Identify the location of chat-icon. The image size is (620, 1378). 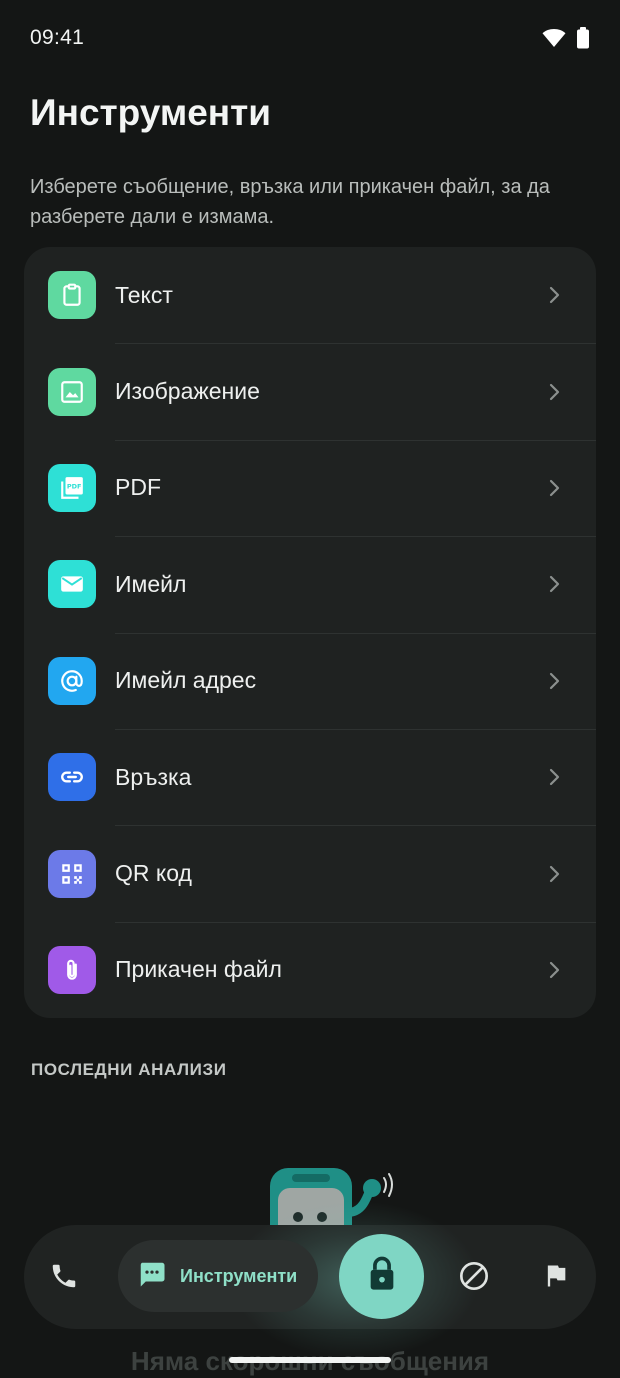
(152, 1276).